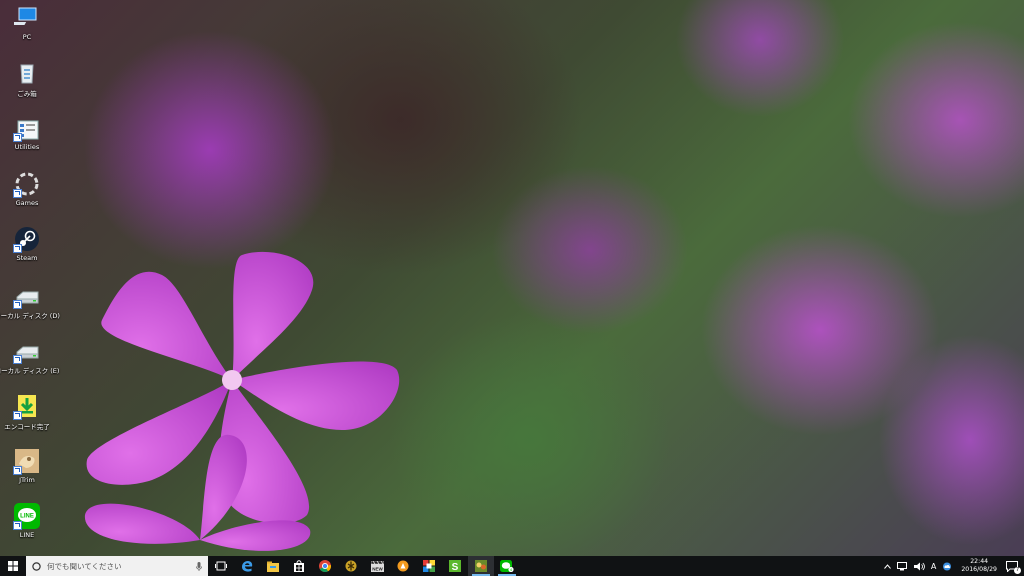 The image size is (1024, 576). Describe the element at coordinates (27, 37) in the screenshot. I see `desktop-icon-label: PC` at that location.